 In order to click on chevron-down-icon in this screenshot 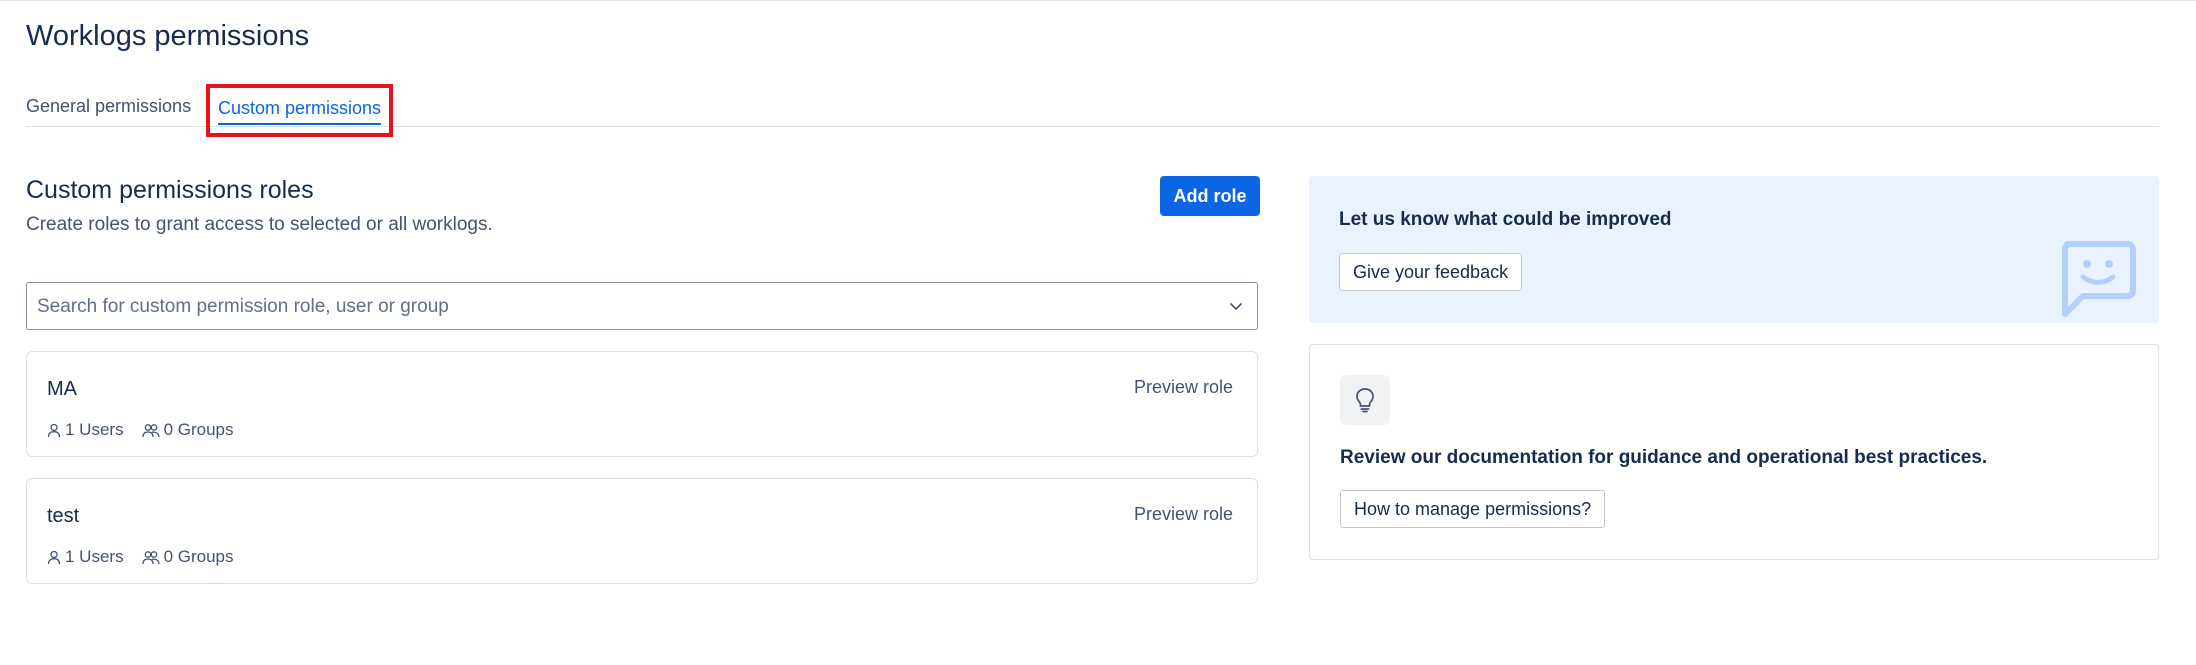, I will do `click(1236, 306)`.